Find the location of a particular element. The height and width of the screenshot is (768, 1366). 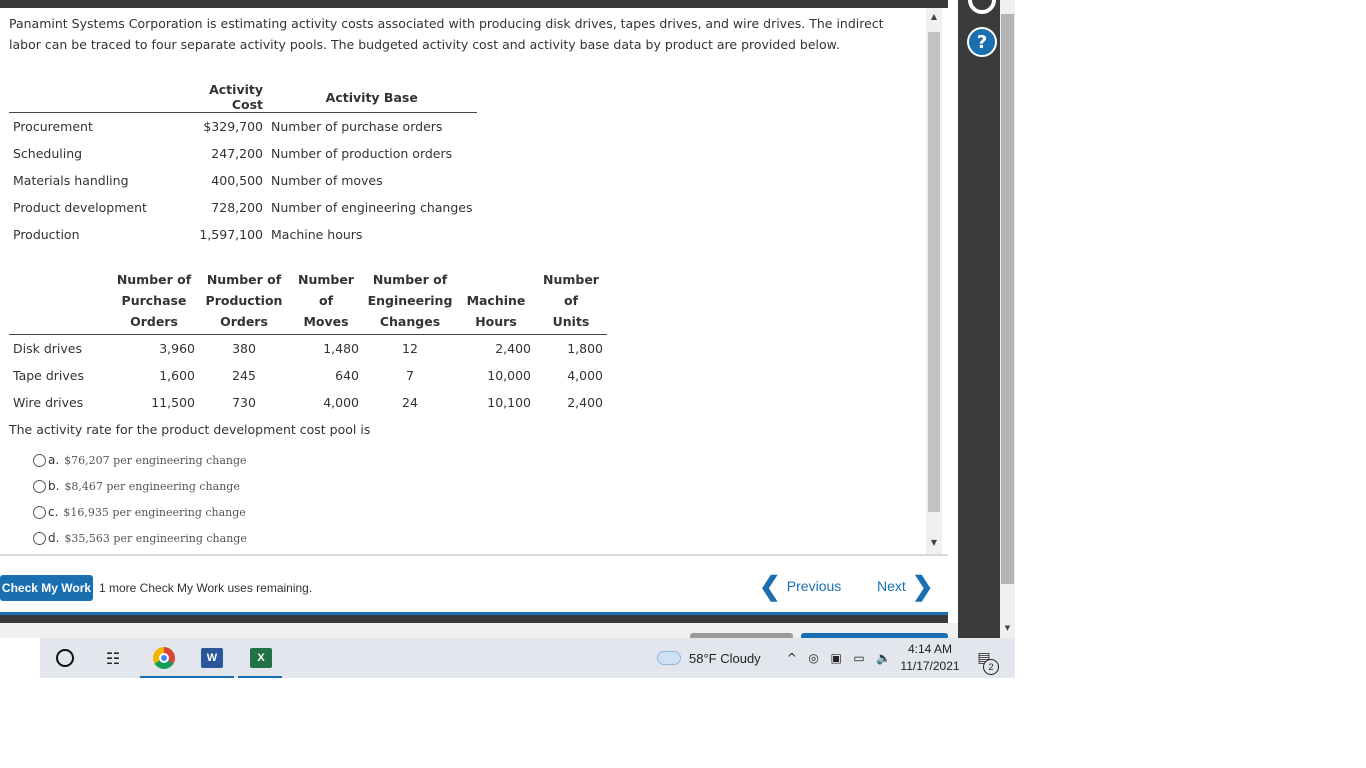

window-bottom-bar is located at coordinates (474, 619).